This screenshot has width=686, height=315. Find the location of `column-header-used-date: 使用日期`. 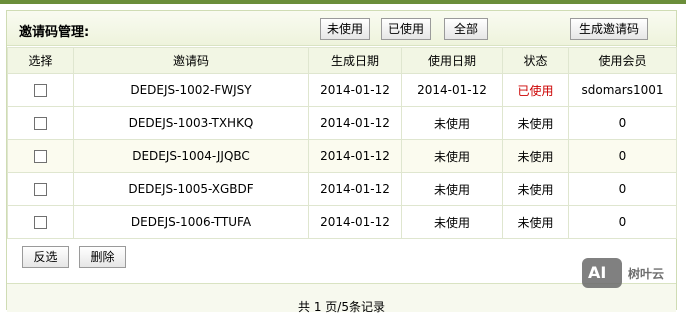

column-header-used-date: 使用日期 is located at coordinates (452, 60).